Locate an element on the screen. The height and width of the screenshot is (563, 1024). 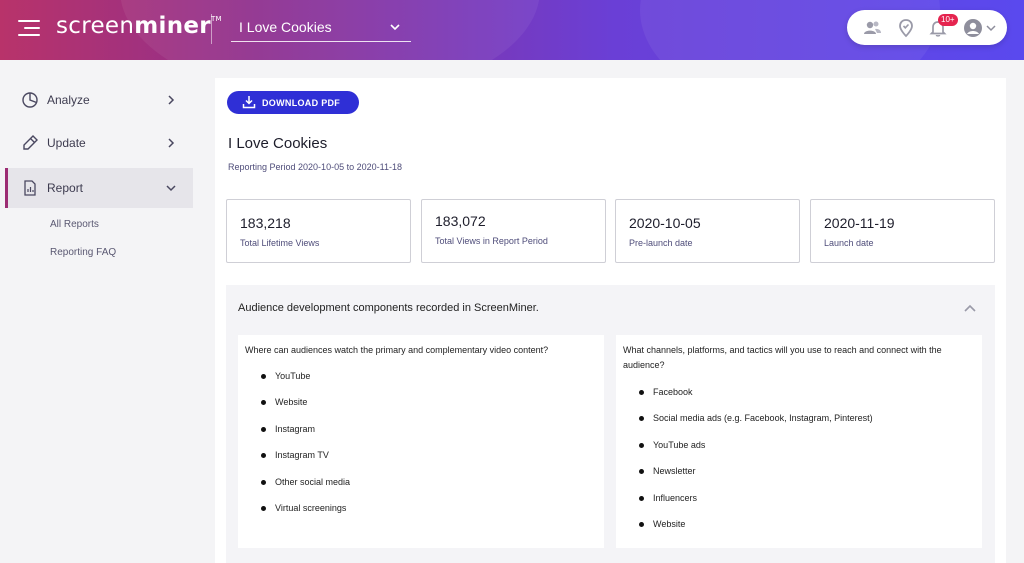
pie-chart-icon is located at coordinates (30, 100).